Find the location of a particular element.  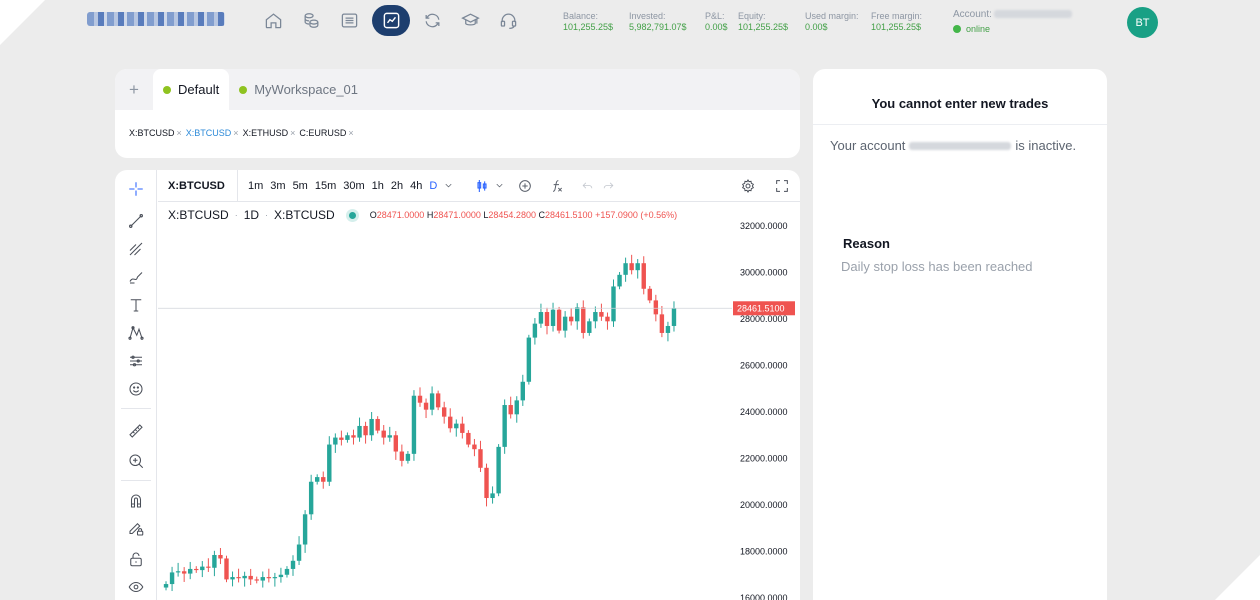

y-axis-tick-label: 24000.0000 is located at coordinates (764, 412).